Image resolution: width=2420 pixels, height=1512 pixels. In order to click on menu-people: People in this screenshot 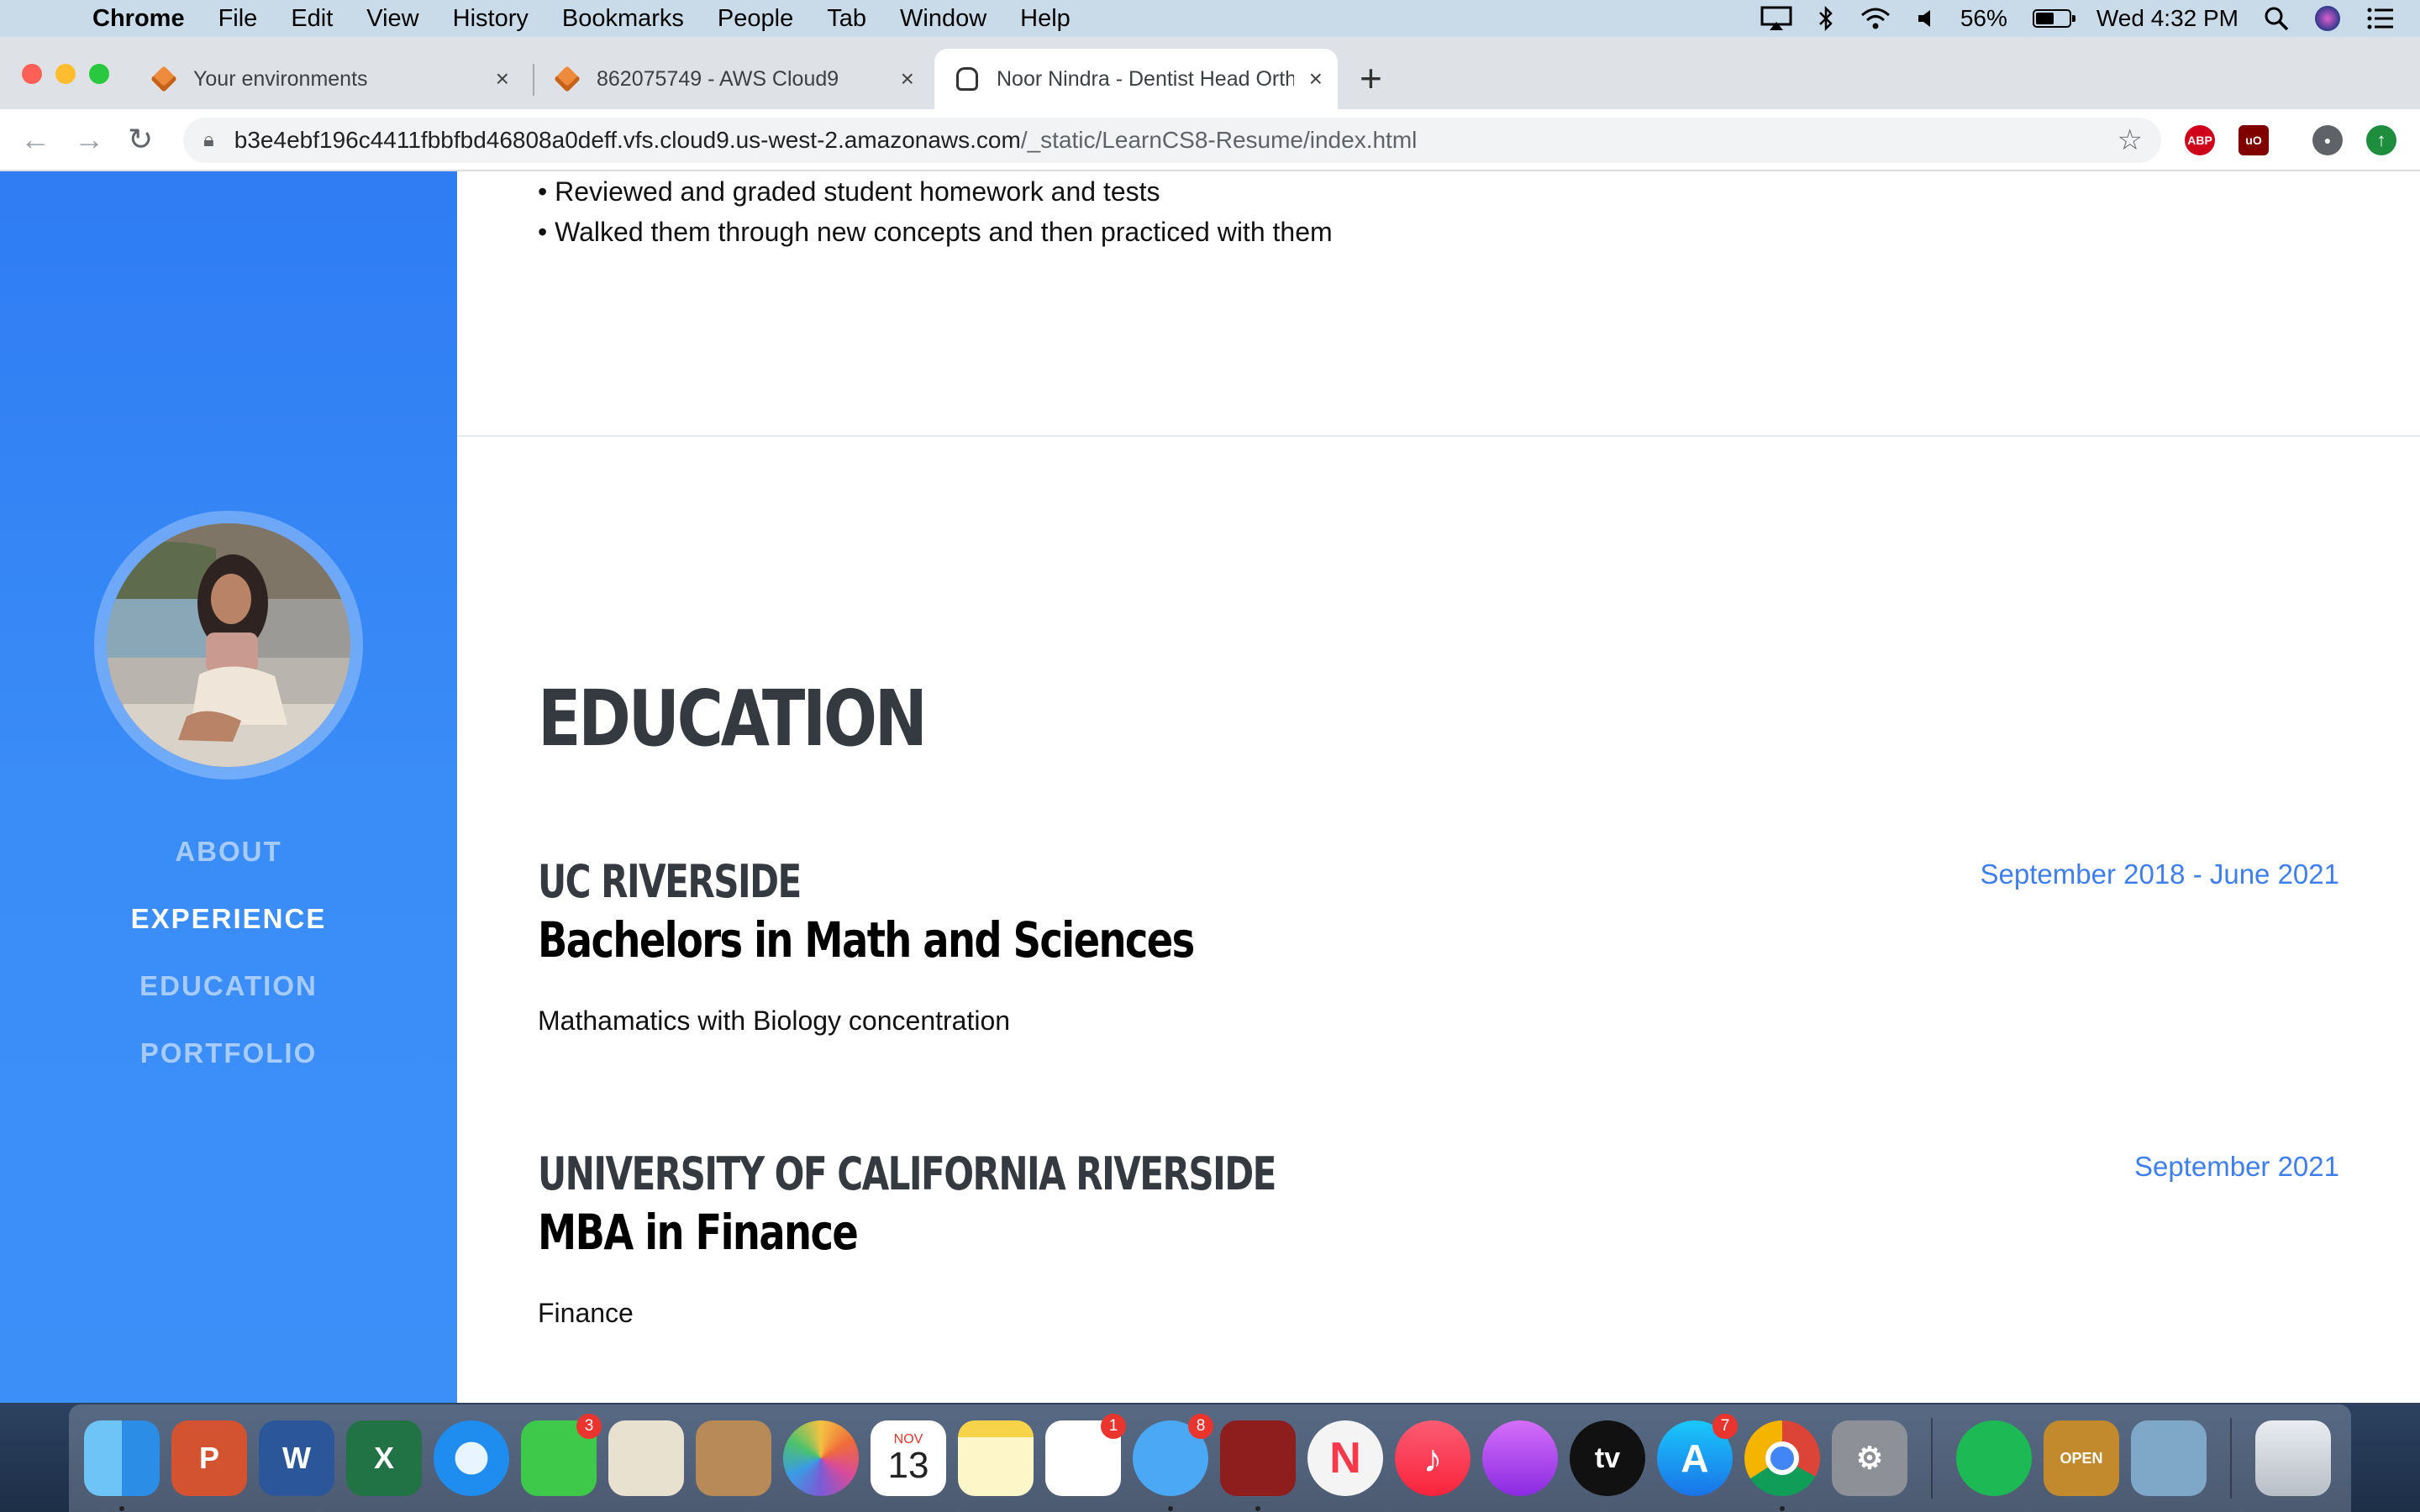, I will do `click(755, 19)`.